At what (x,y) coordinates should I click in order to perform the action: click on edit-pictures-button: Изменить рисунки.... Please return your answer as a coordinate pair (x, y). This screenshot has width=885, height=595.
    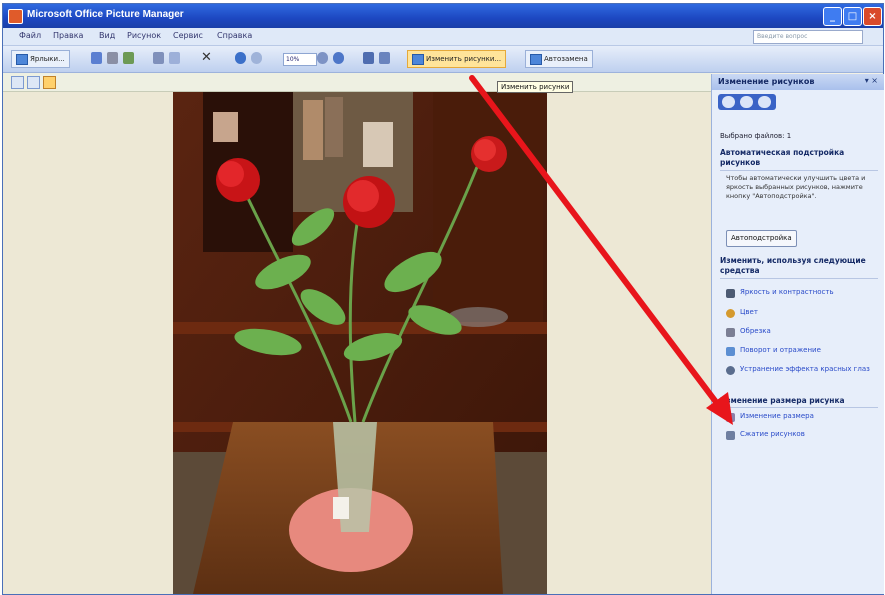
    Looking at the image, I should click on (457, 59).